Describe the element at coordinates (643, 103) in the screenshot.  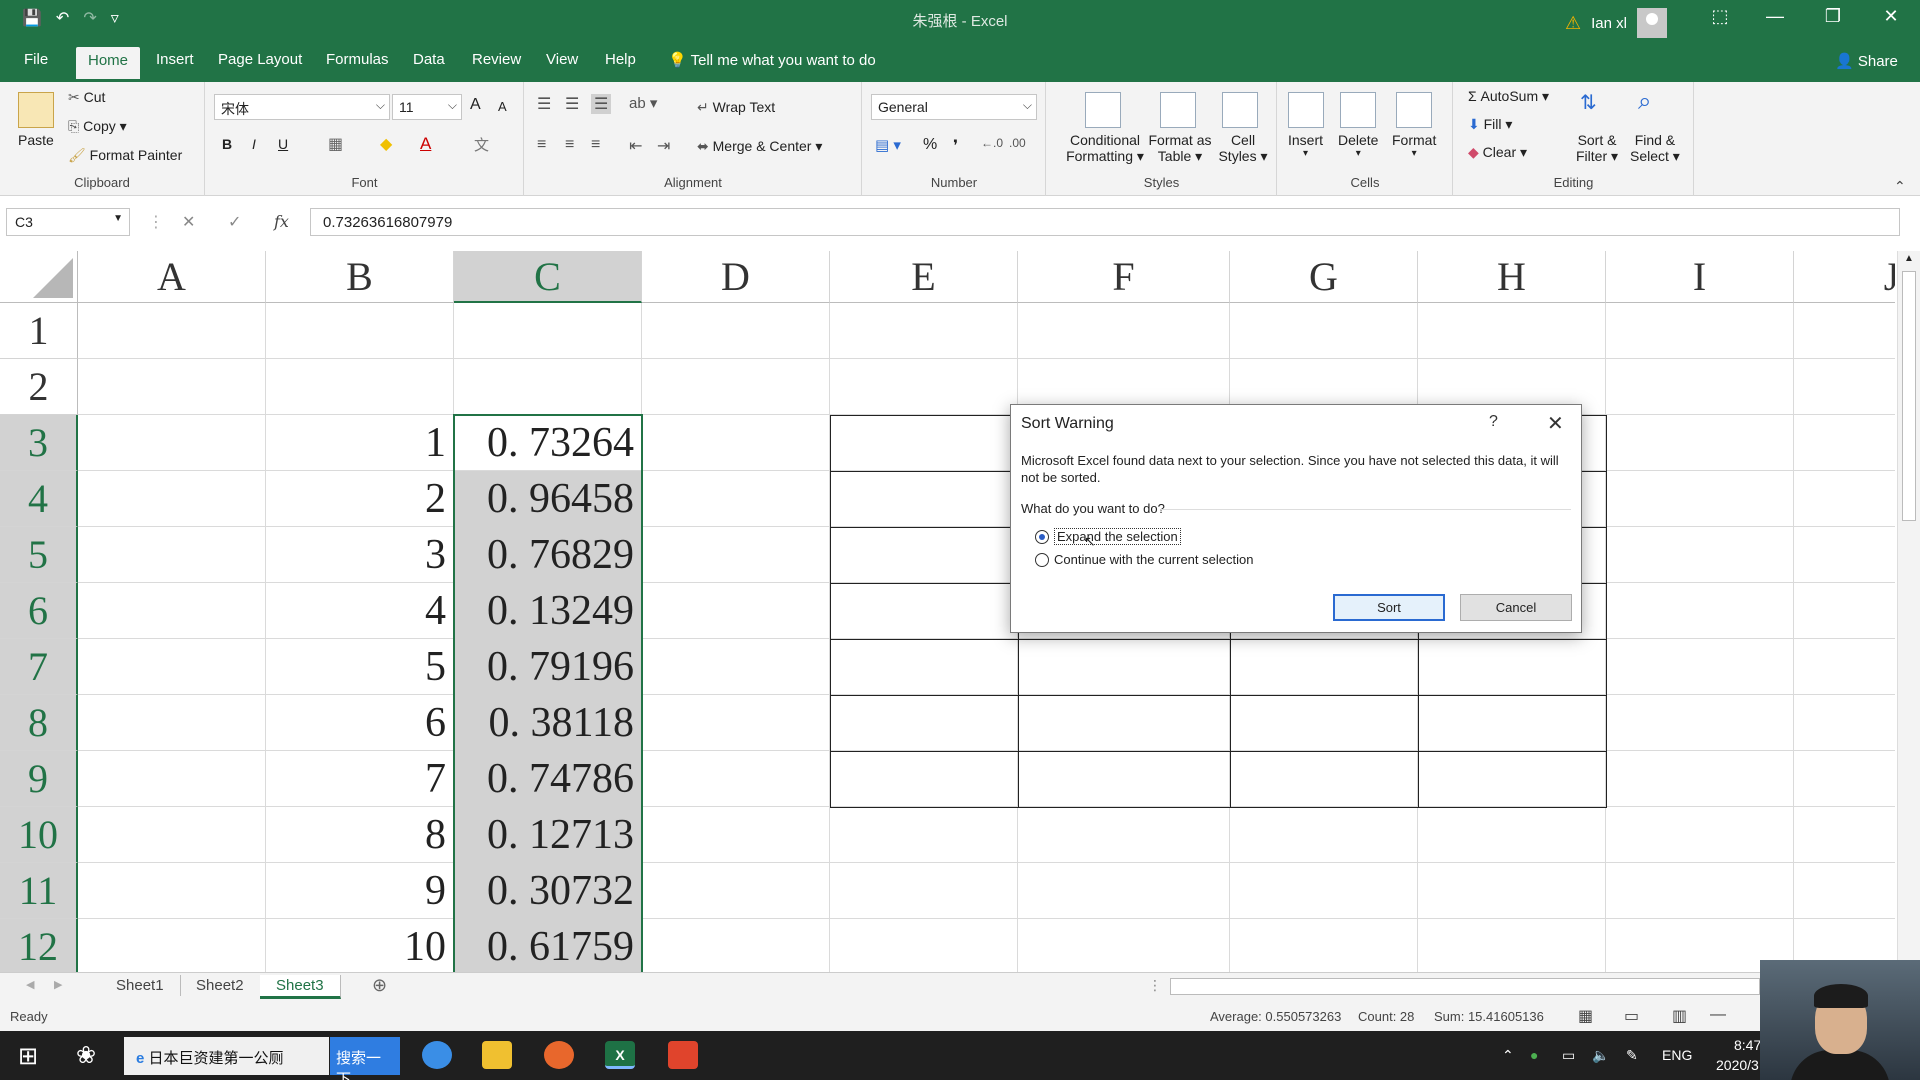
I see `orientation-icon: ab ▾` at that location.